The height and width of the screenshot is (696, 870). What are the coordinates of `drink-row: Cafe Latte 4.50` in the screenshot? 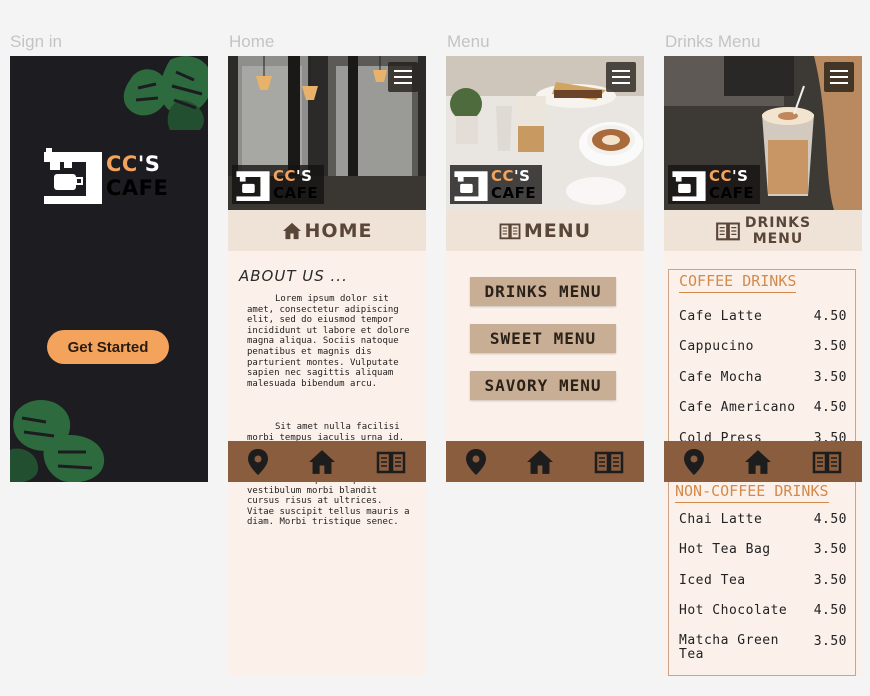 It's located at (763, 316).